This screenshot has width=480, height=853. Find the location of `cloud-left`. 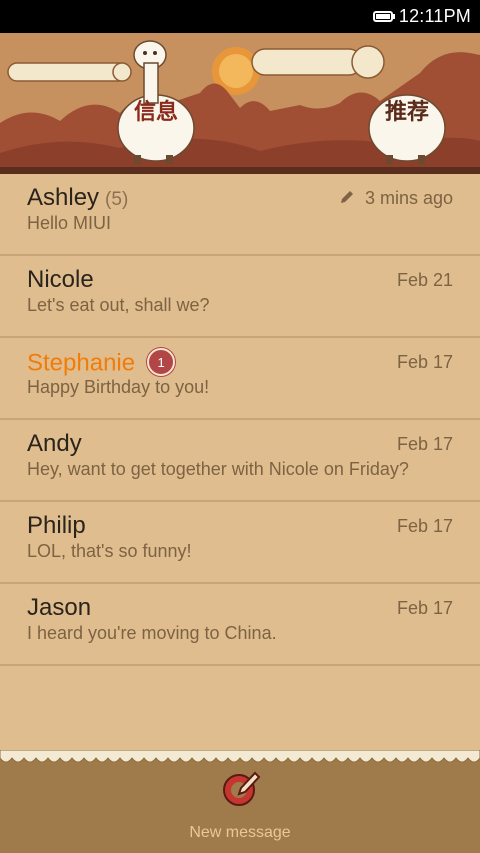

cloud-left is located at coordinates (69, 72).